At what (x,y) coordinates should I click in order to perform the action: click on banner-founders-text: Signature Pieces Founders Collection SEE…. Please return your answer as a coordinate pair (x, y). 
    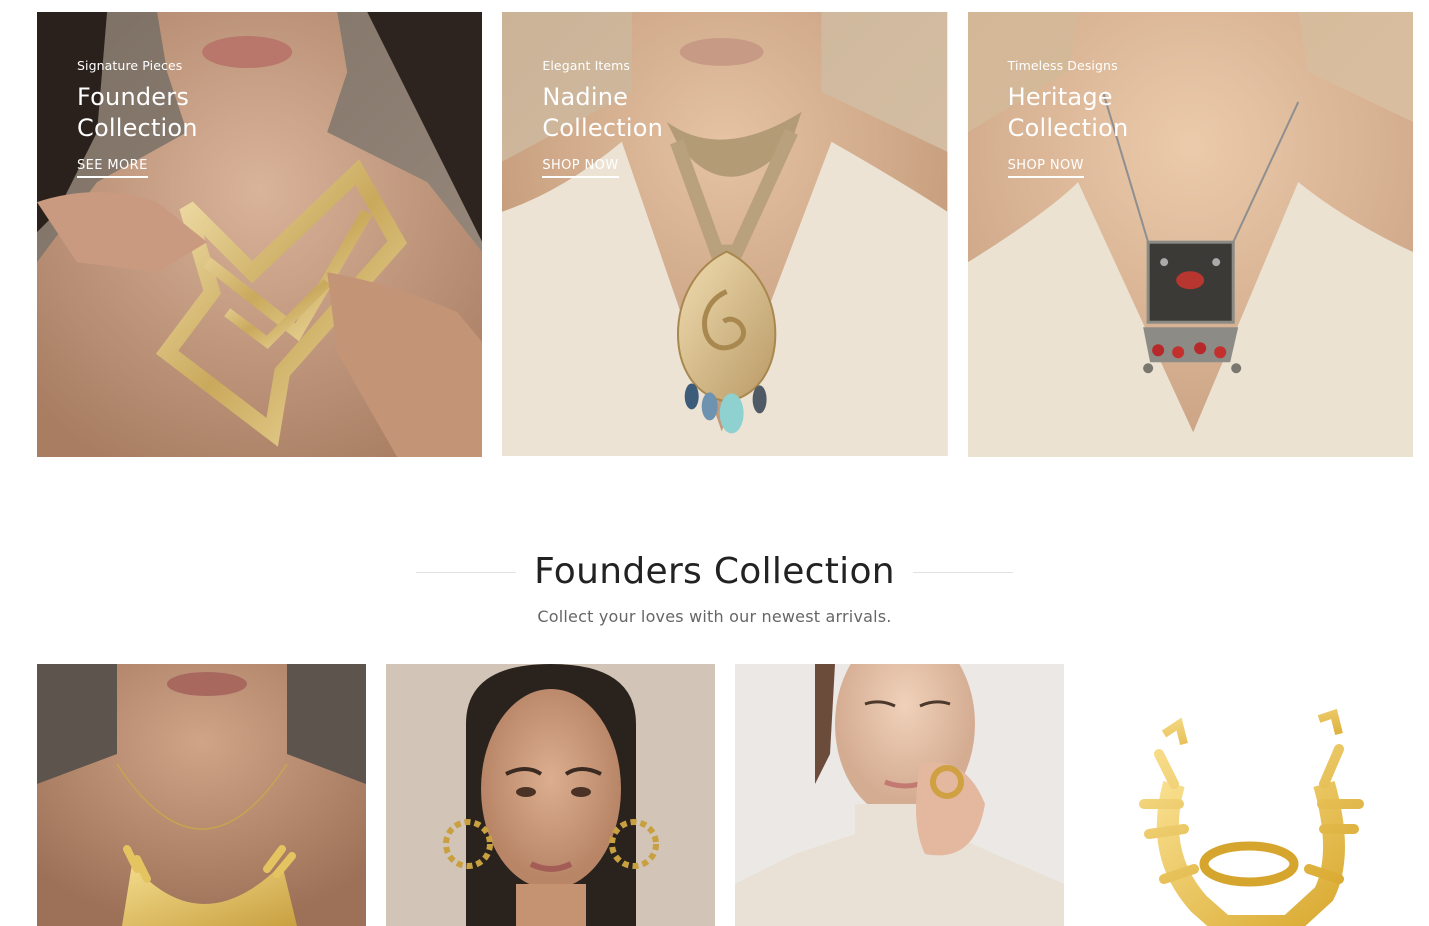
    Looking at the image, I should click on (177, 118).